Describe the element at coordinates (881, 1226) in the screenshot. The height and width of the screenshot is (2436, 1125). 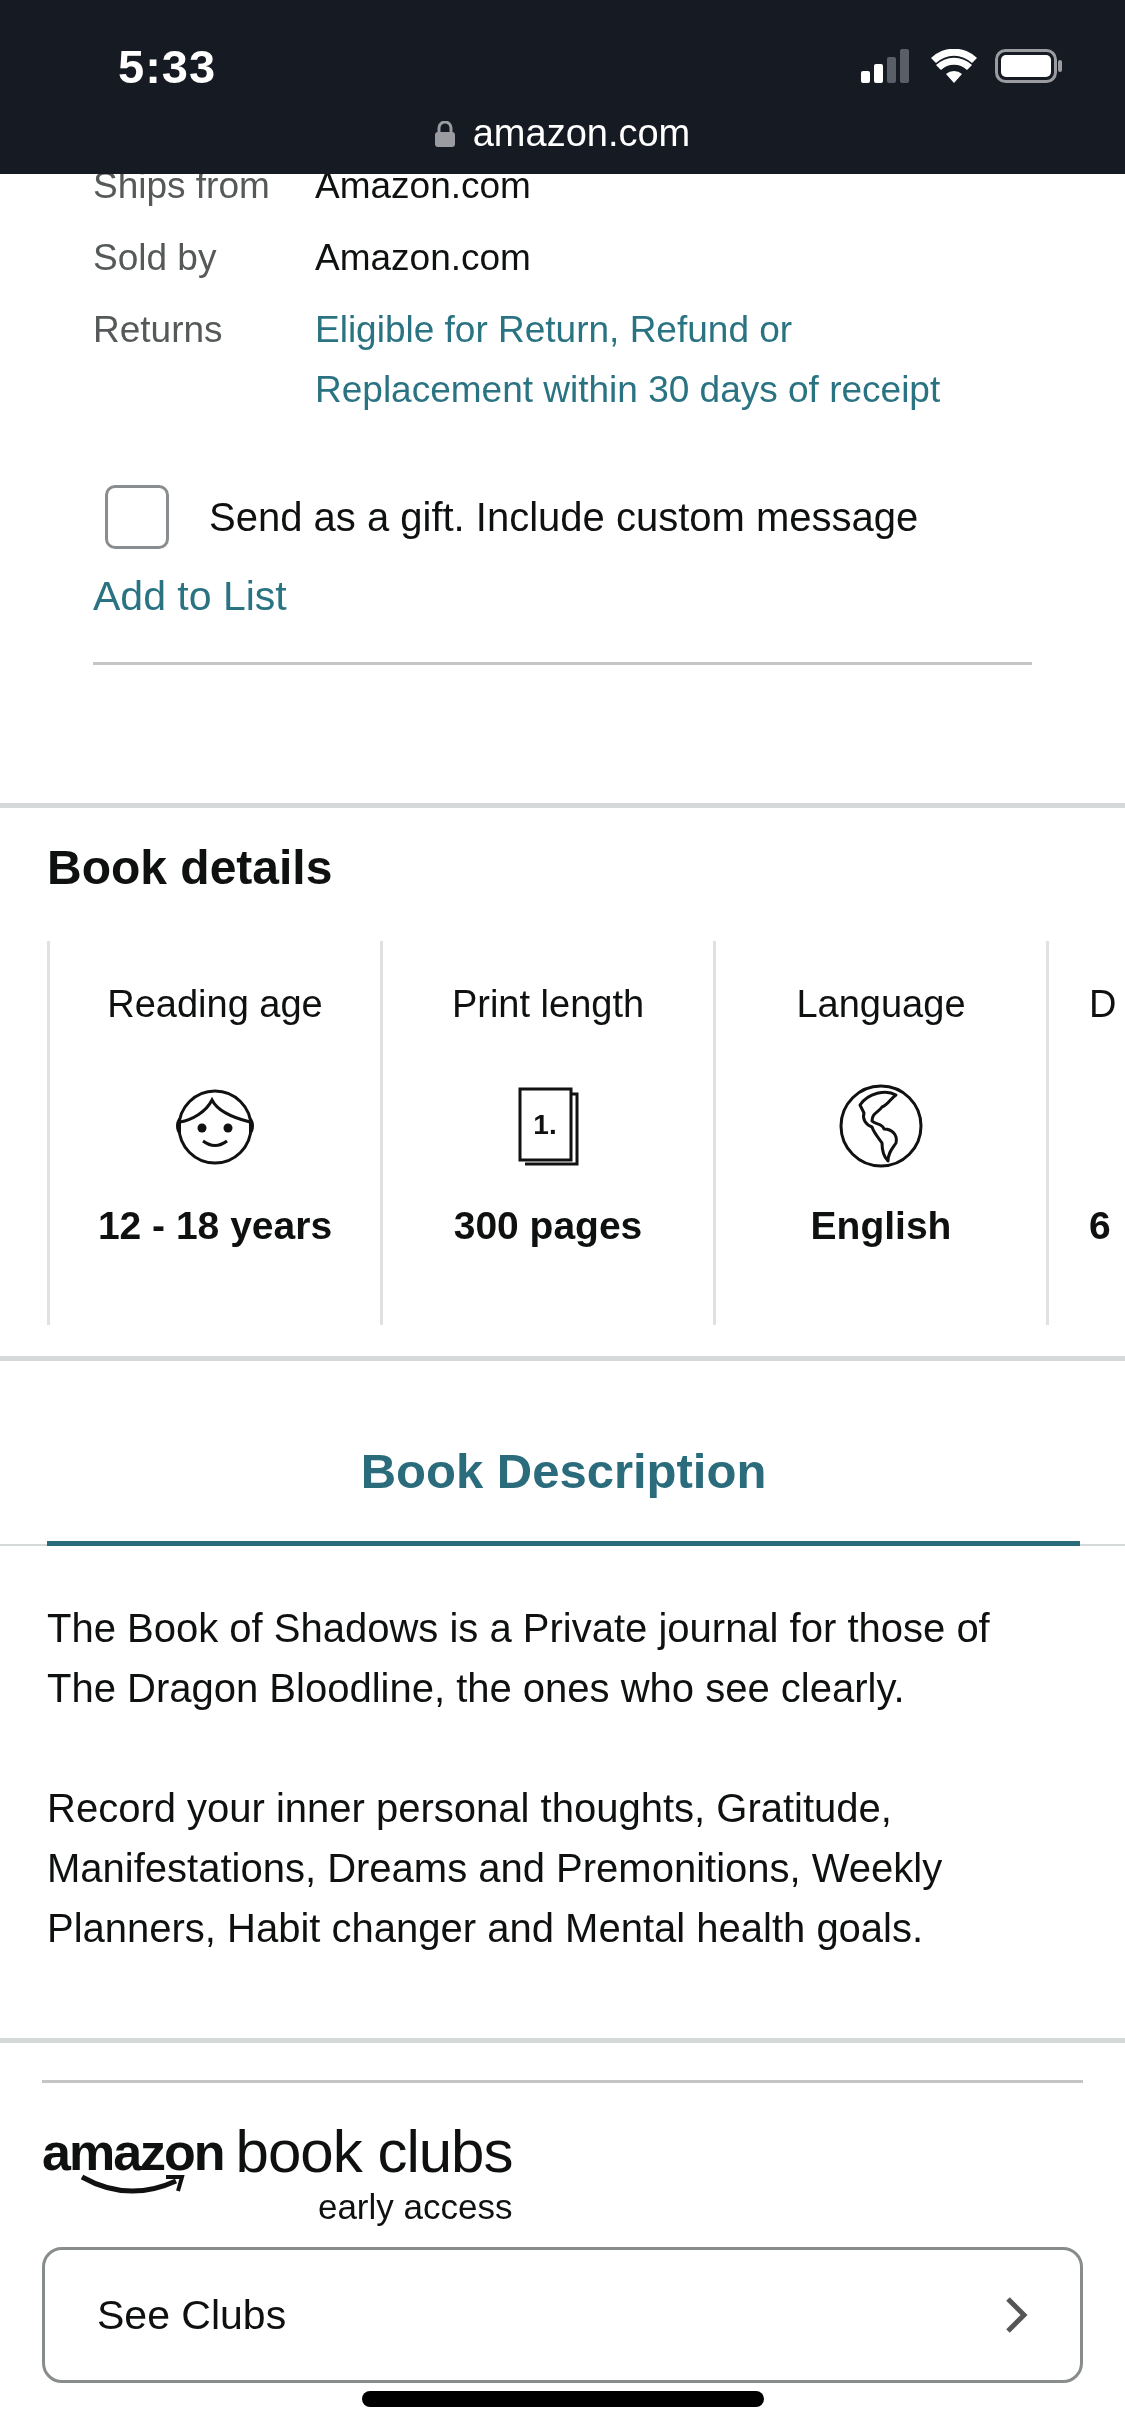
I see `detail-card-value: English` at that location.